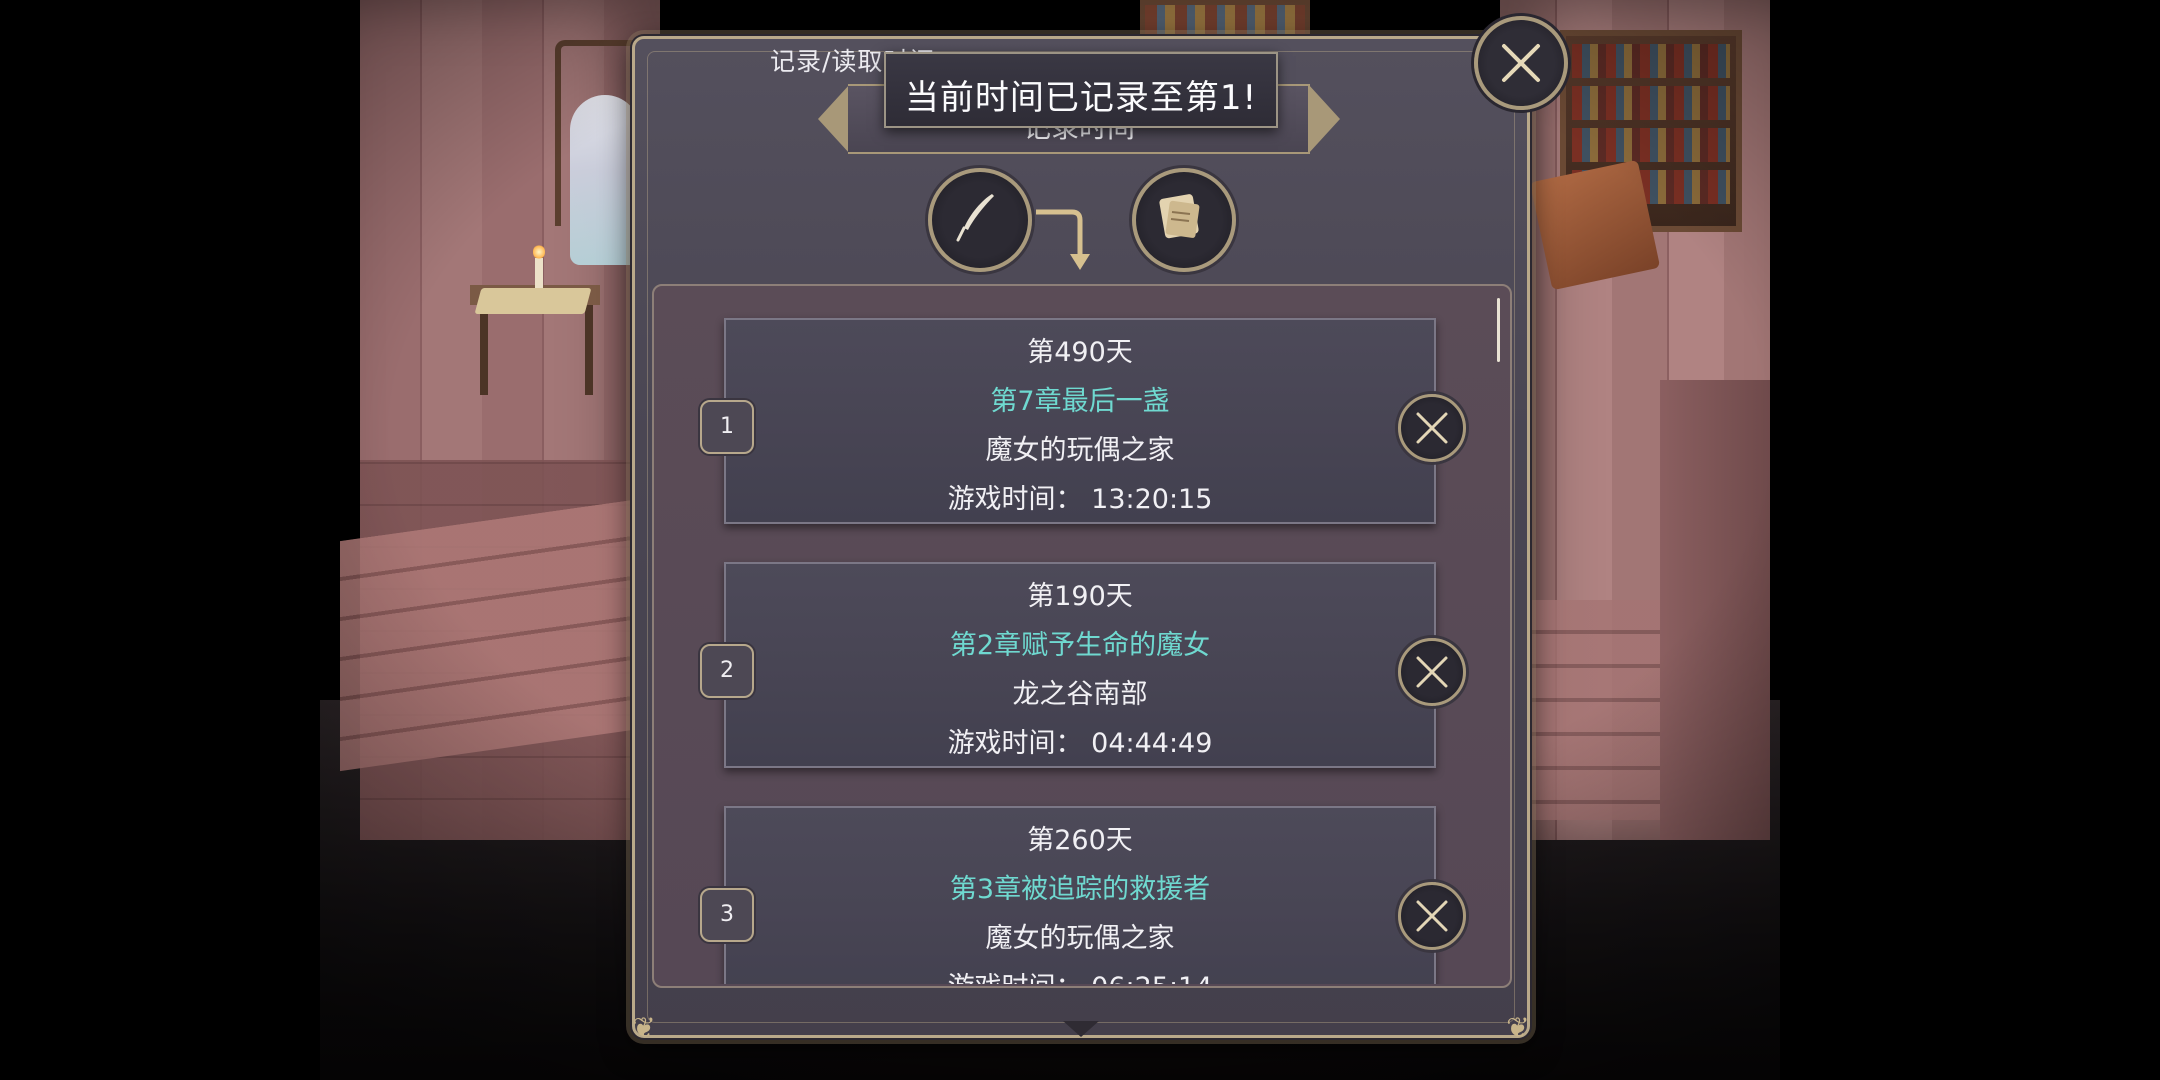 This screenshot has width=2160, height=1080. What do you see at coordinates (1179, 216) in the screenshot?
I see `scroll-icon` at bounding box center [1179, 216].